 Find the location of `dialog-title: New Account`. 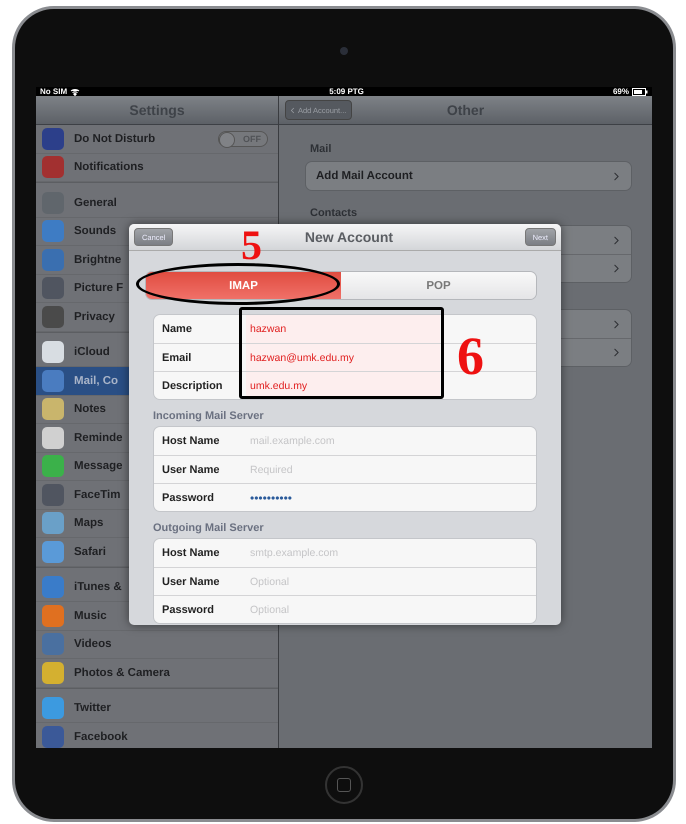

dialog-title: New Account is located at coordinates (349, 237).